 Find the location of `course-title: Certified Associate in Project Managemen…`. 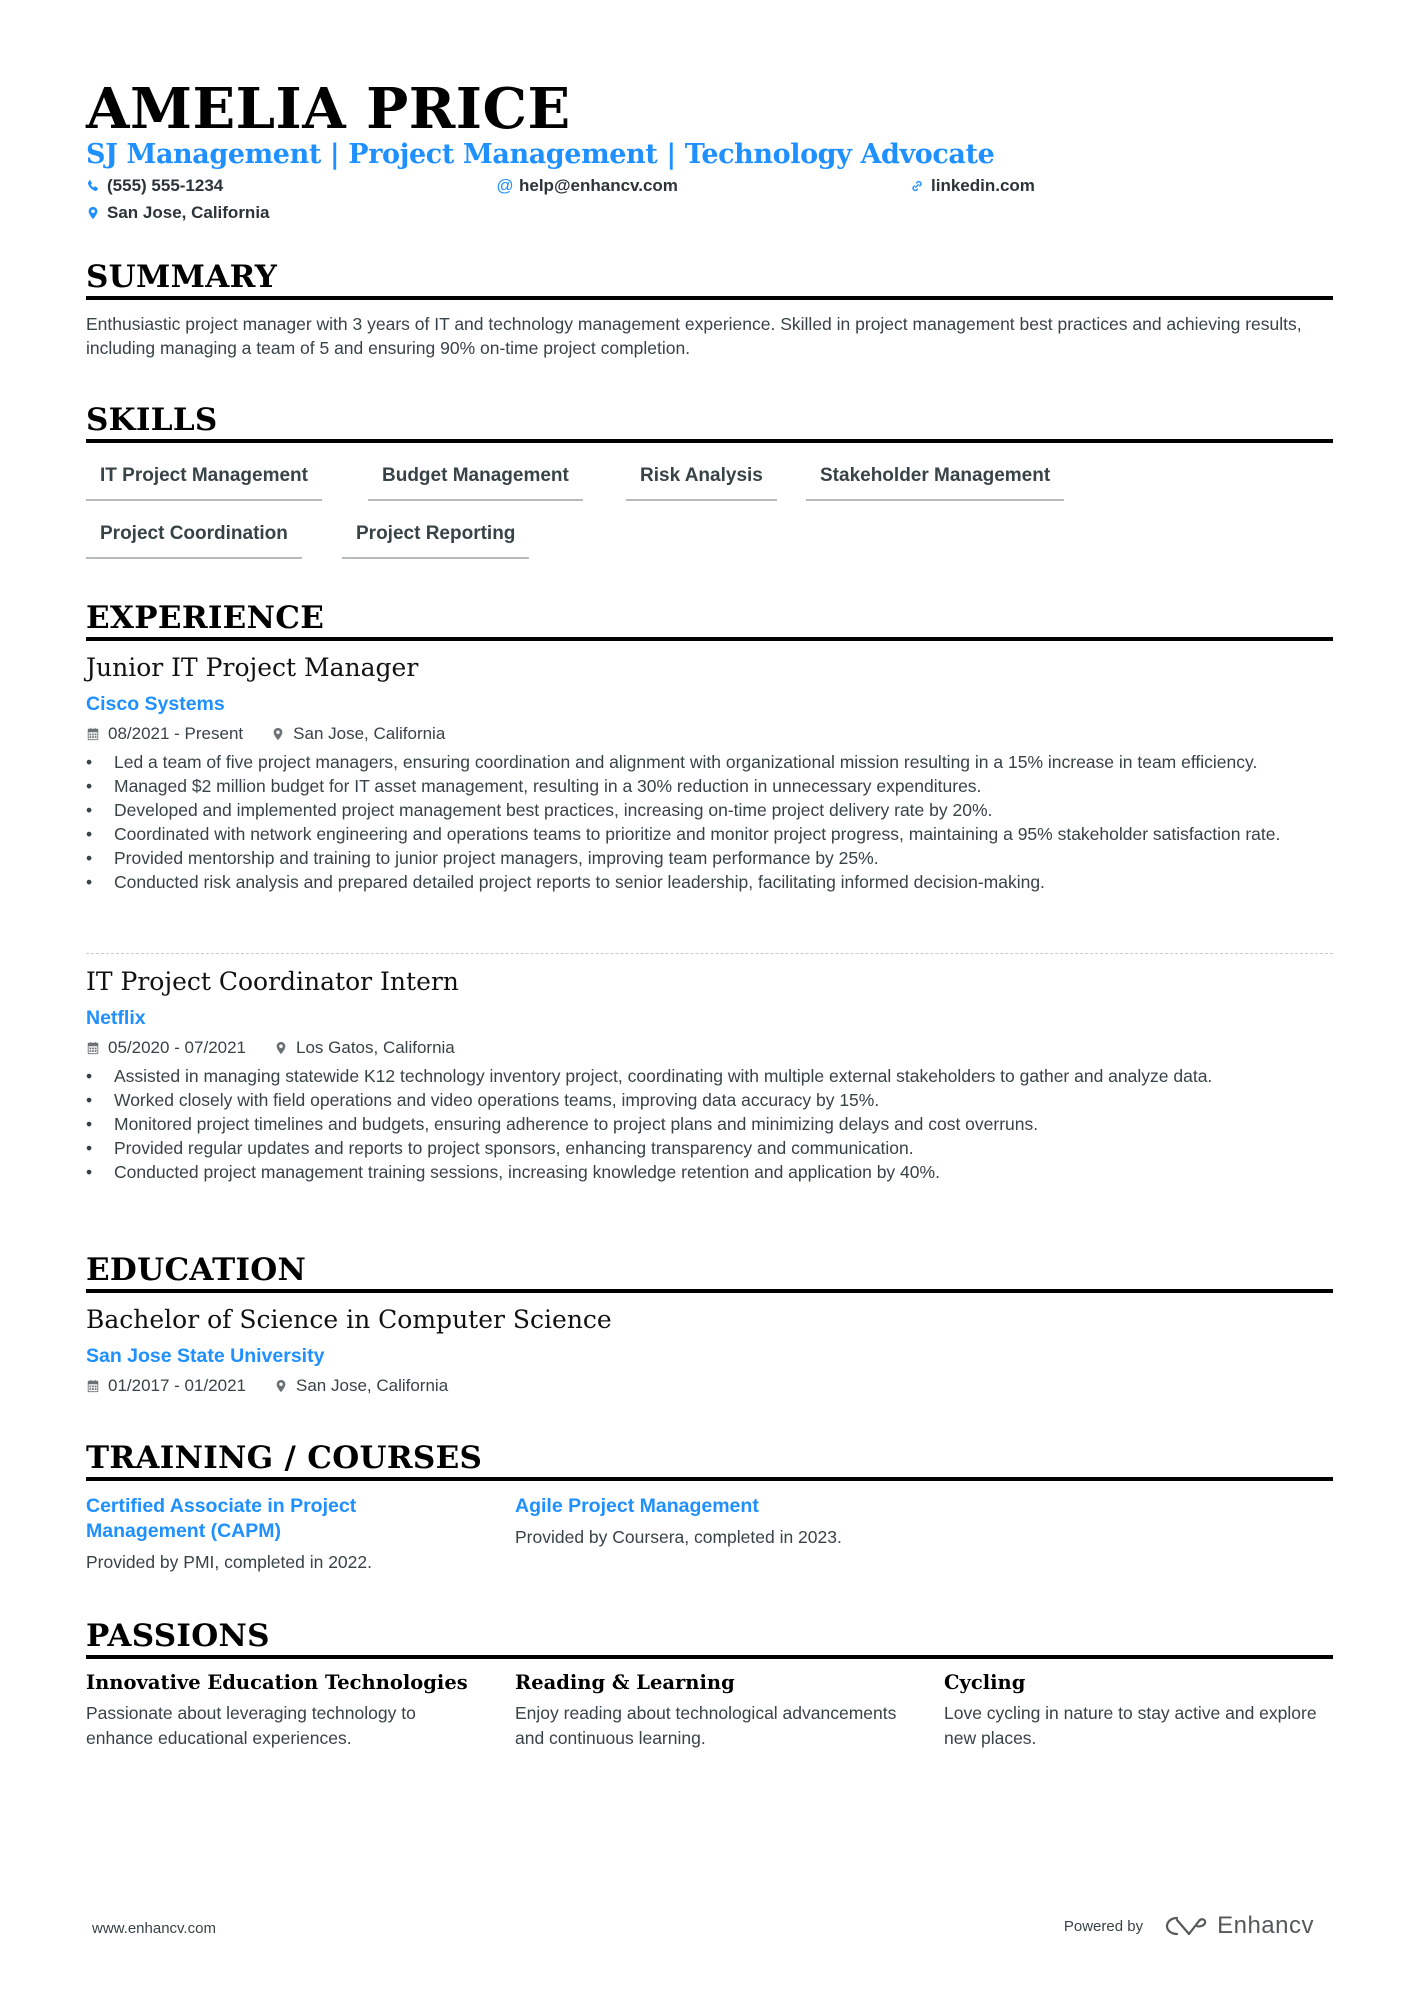

course-title: Certified Associate in Project Managemen… is located at coordinates (221, 1518).